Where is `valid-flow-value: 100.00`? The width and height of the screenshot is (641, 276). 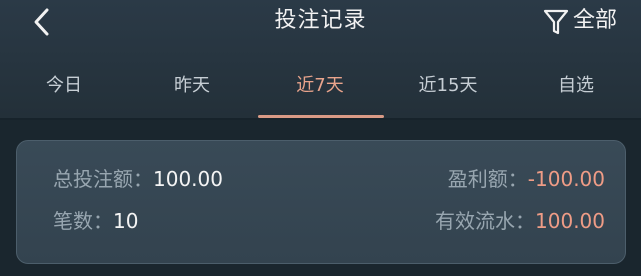
valid-flow-value: 100.00 is located at coordinates (570, 221).